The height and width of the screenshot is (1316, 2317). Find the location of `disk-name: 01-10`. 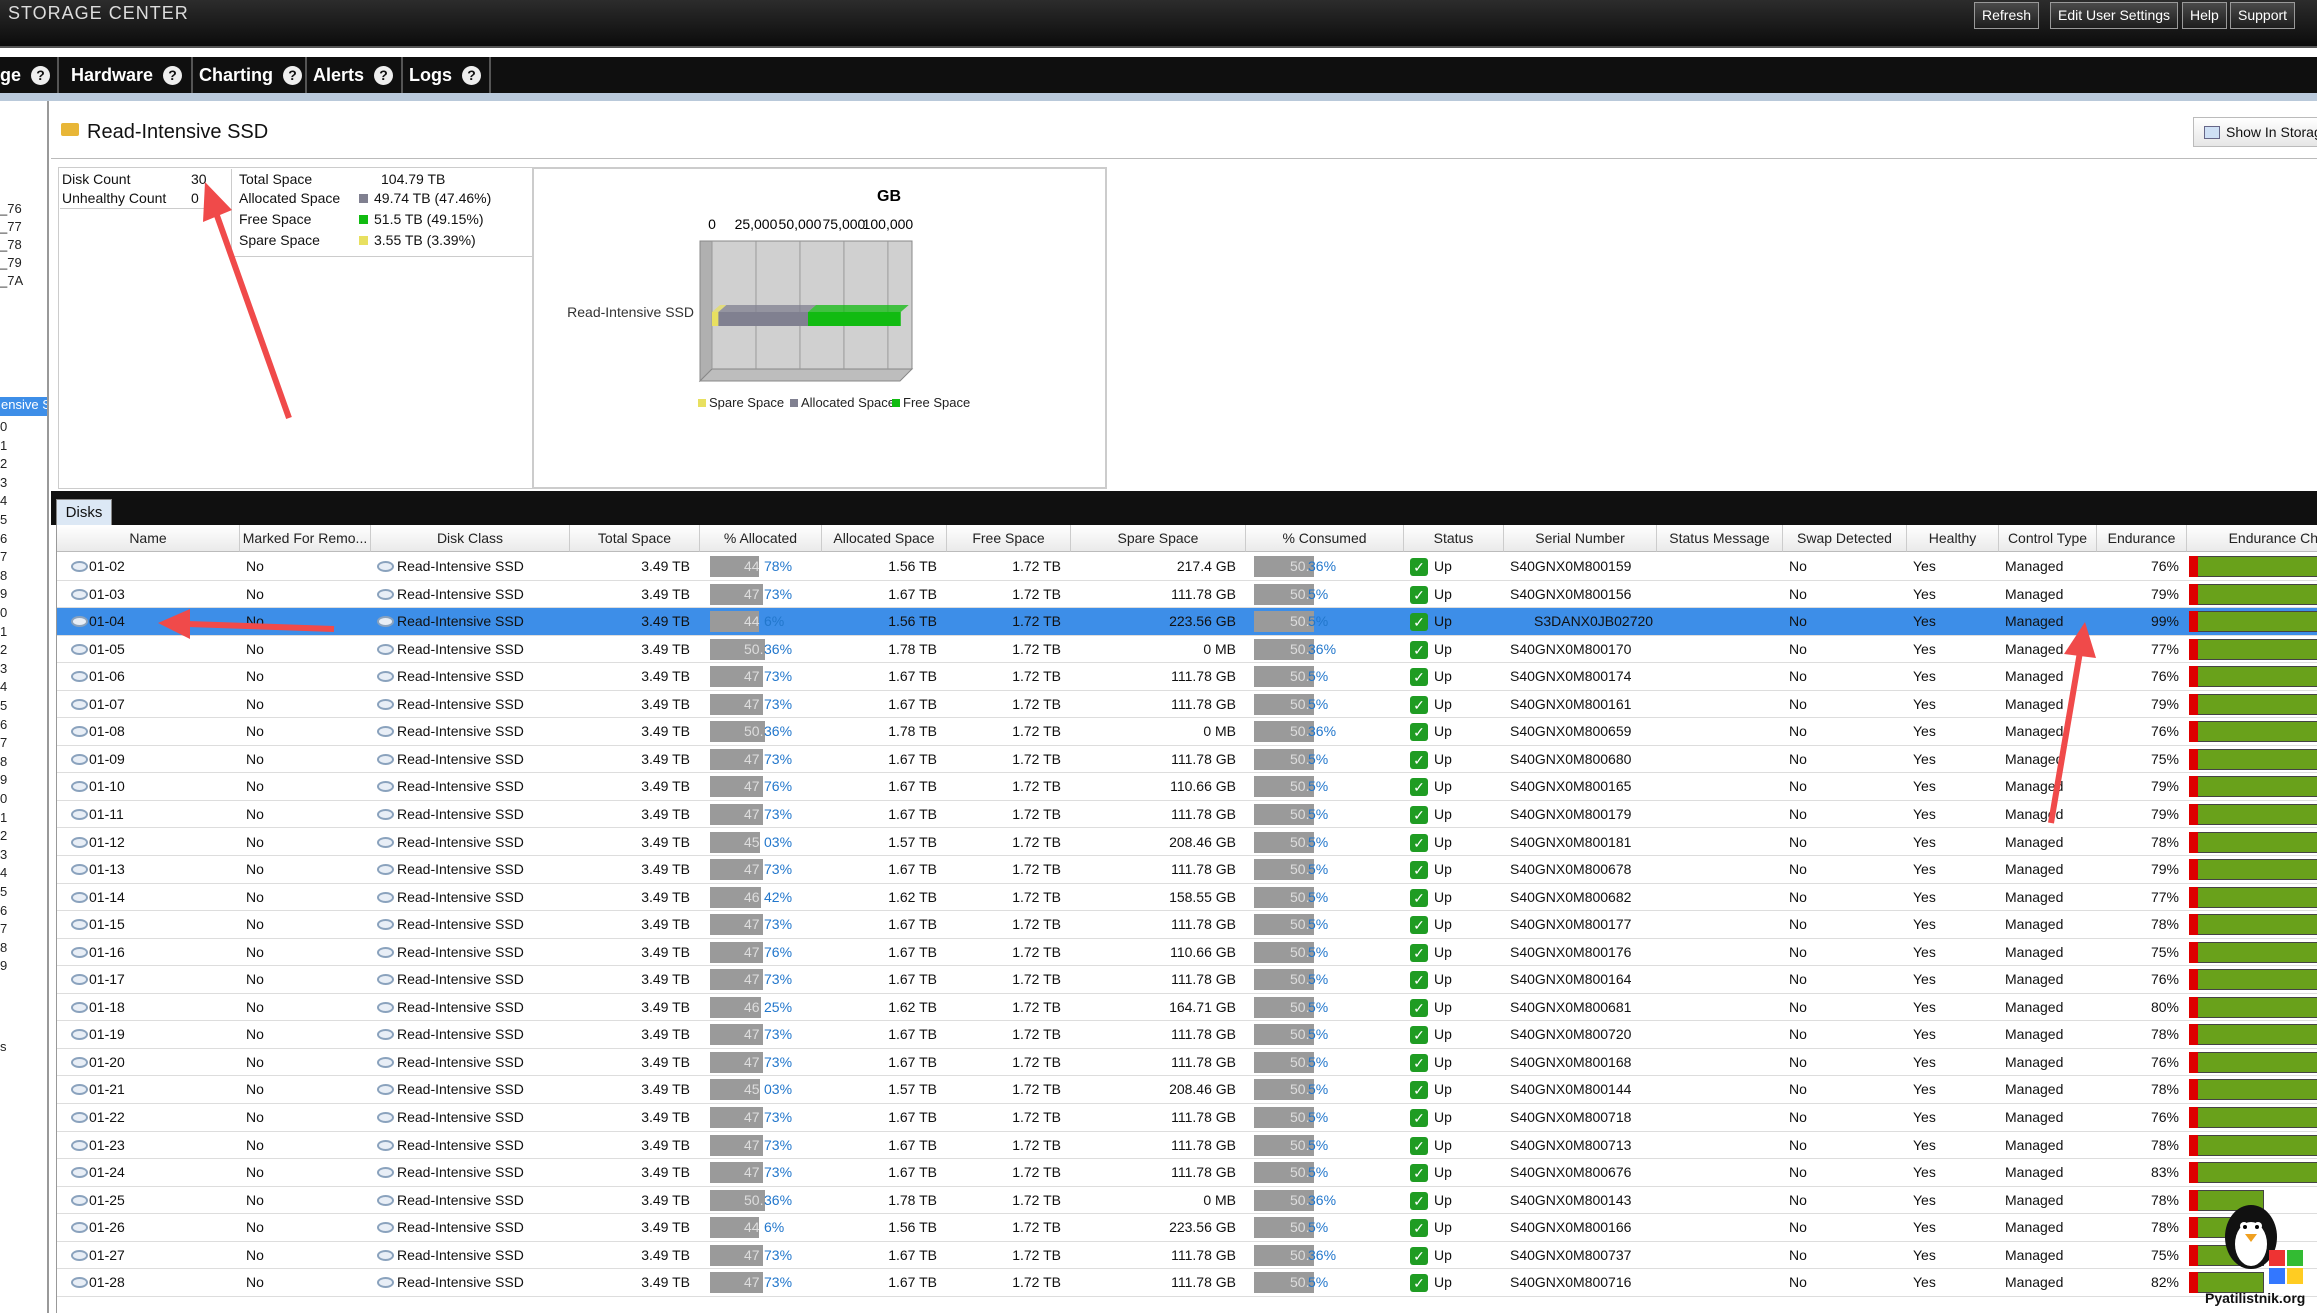

disk-name: 01-10 is located at coordinates (158, 786).